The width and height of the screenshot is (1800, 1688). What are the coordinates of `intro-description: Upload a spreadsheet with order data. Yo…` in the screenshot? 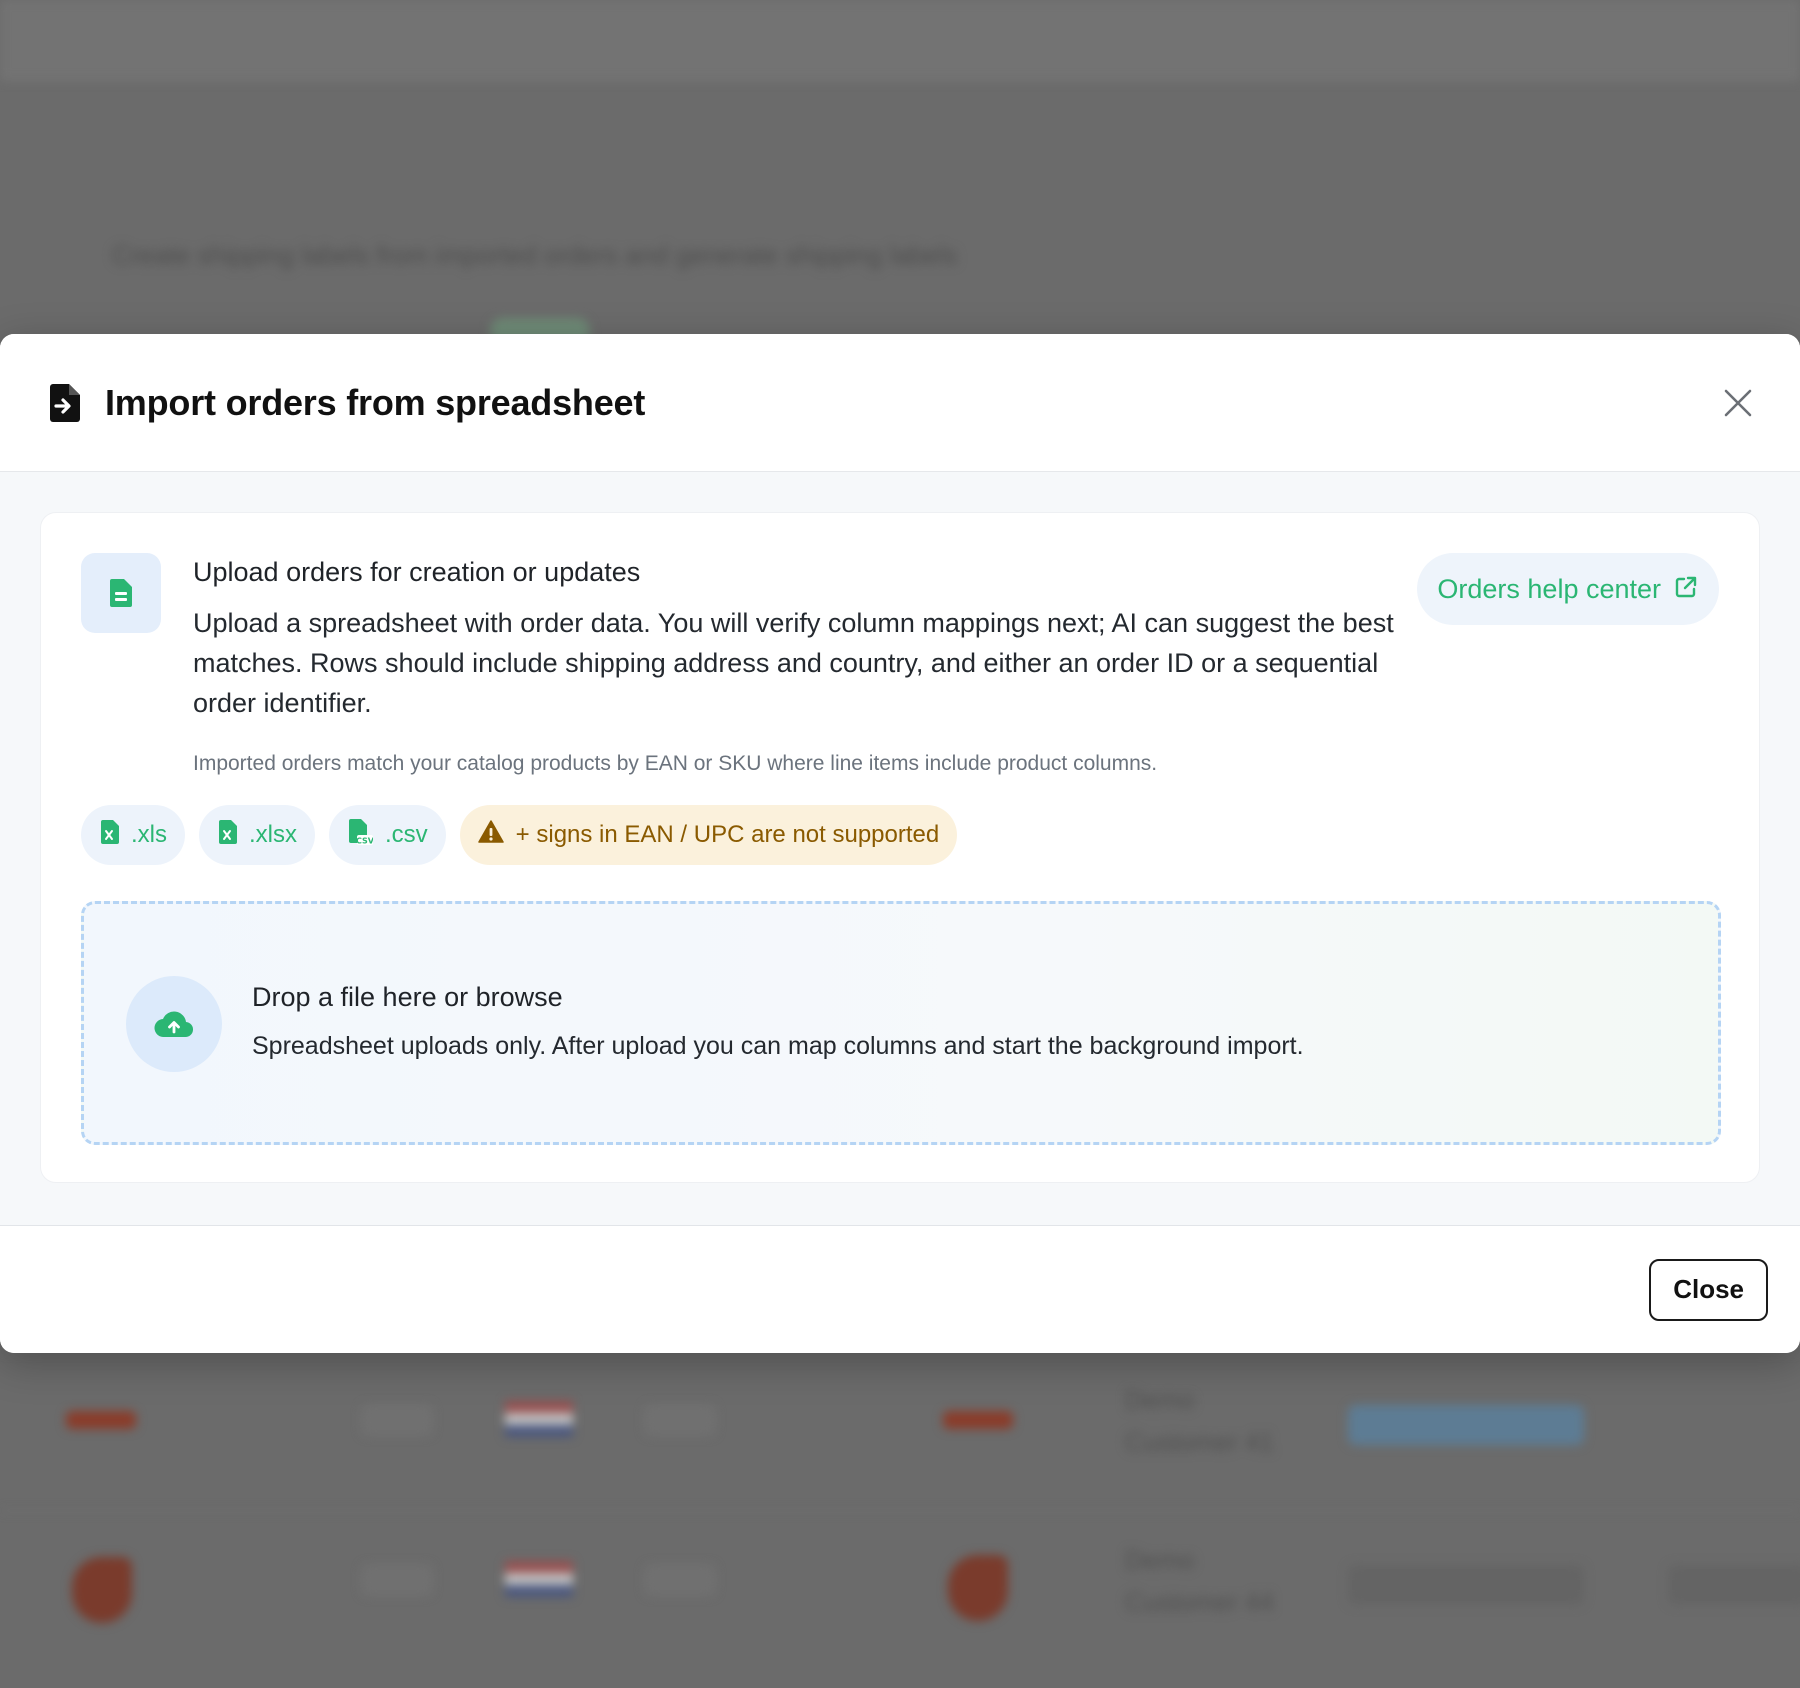 It's located at (793, 663).